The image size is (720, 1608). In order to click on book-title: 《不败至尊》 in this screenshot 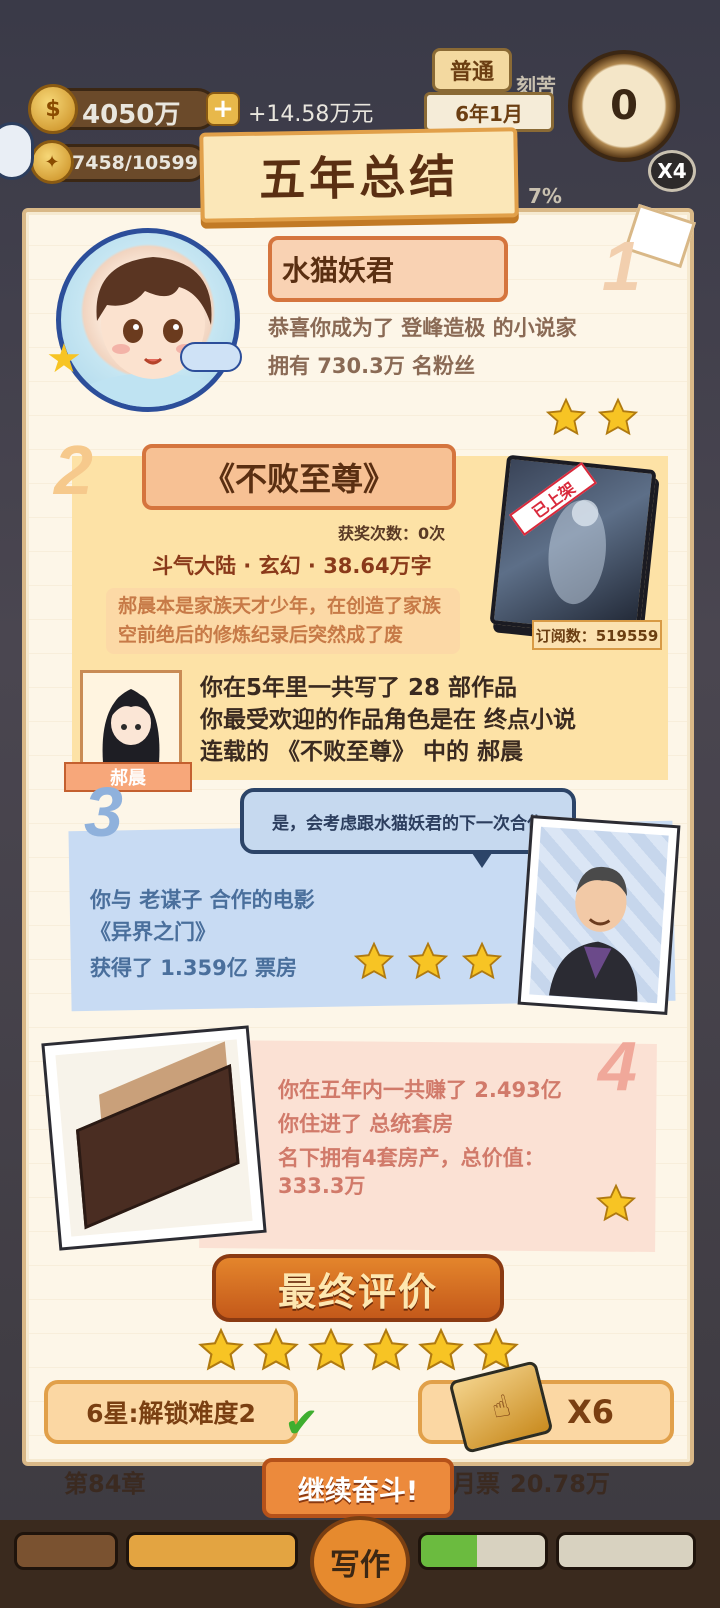, I will do `click(298, 479)`.